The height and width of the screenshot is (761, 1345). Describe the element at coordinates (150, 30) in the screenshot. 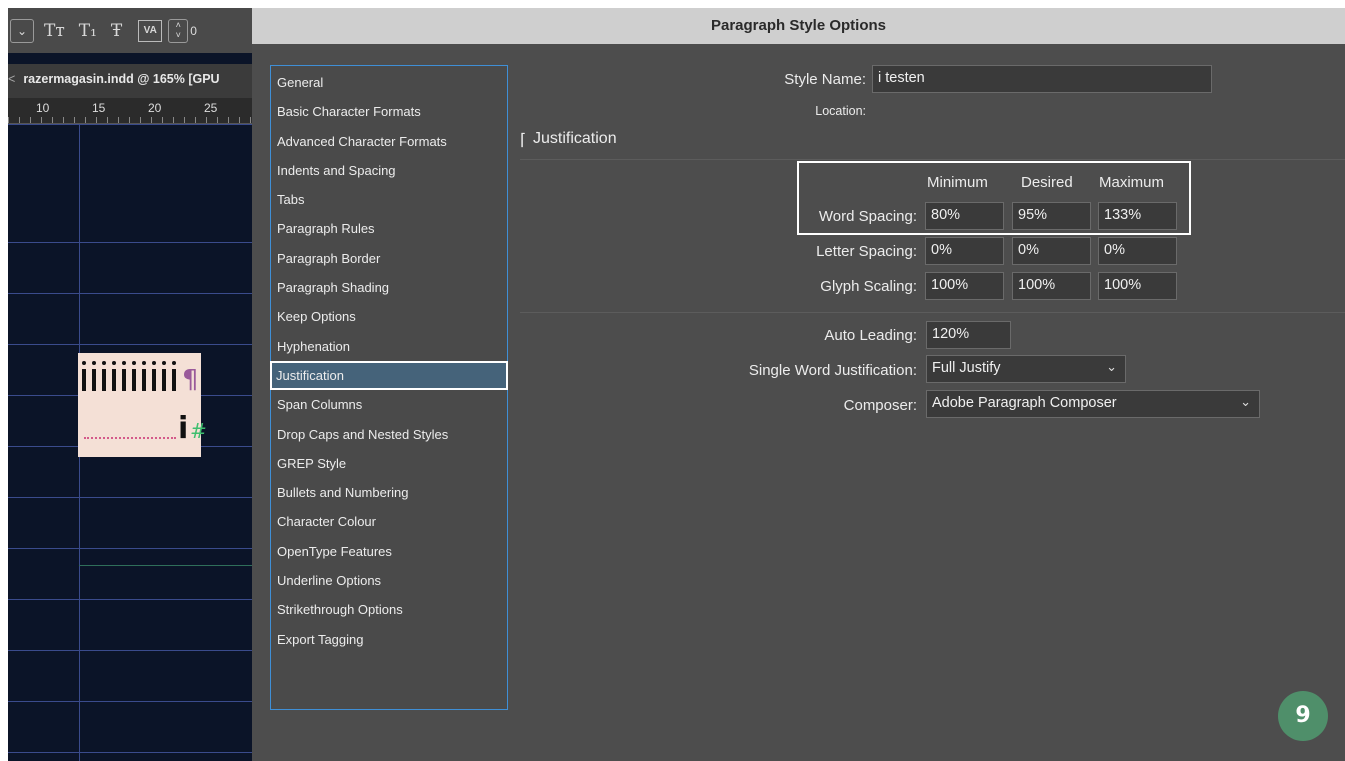

I see `kerning-icon: VA` at that location.